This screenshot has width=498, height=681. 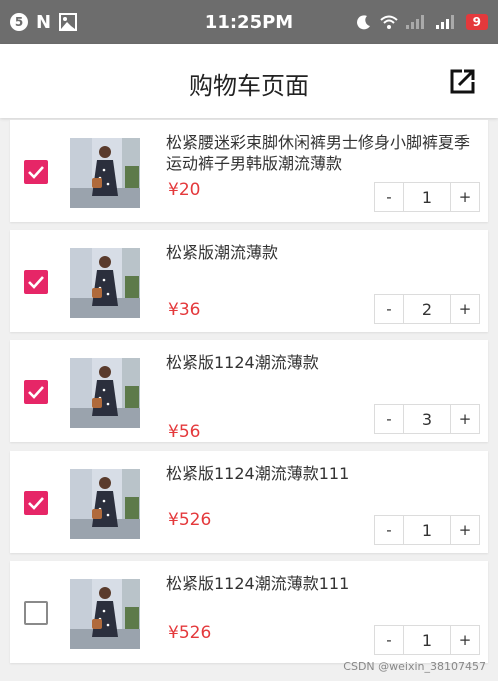 I want to click on app-header: 购物车页面, so click(x=249, y=81).